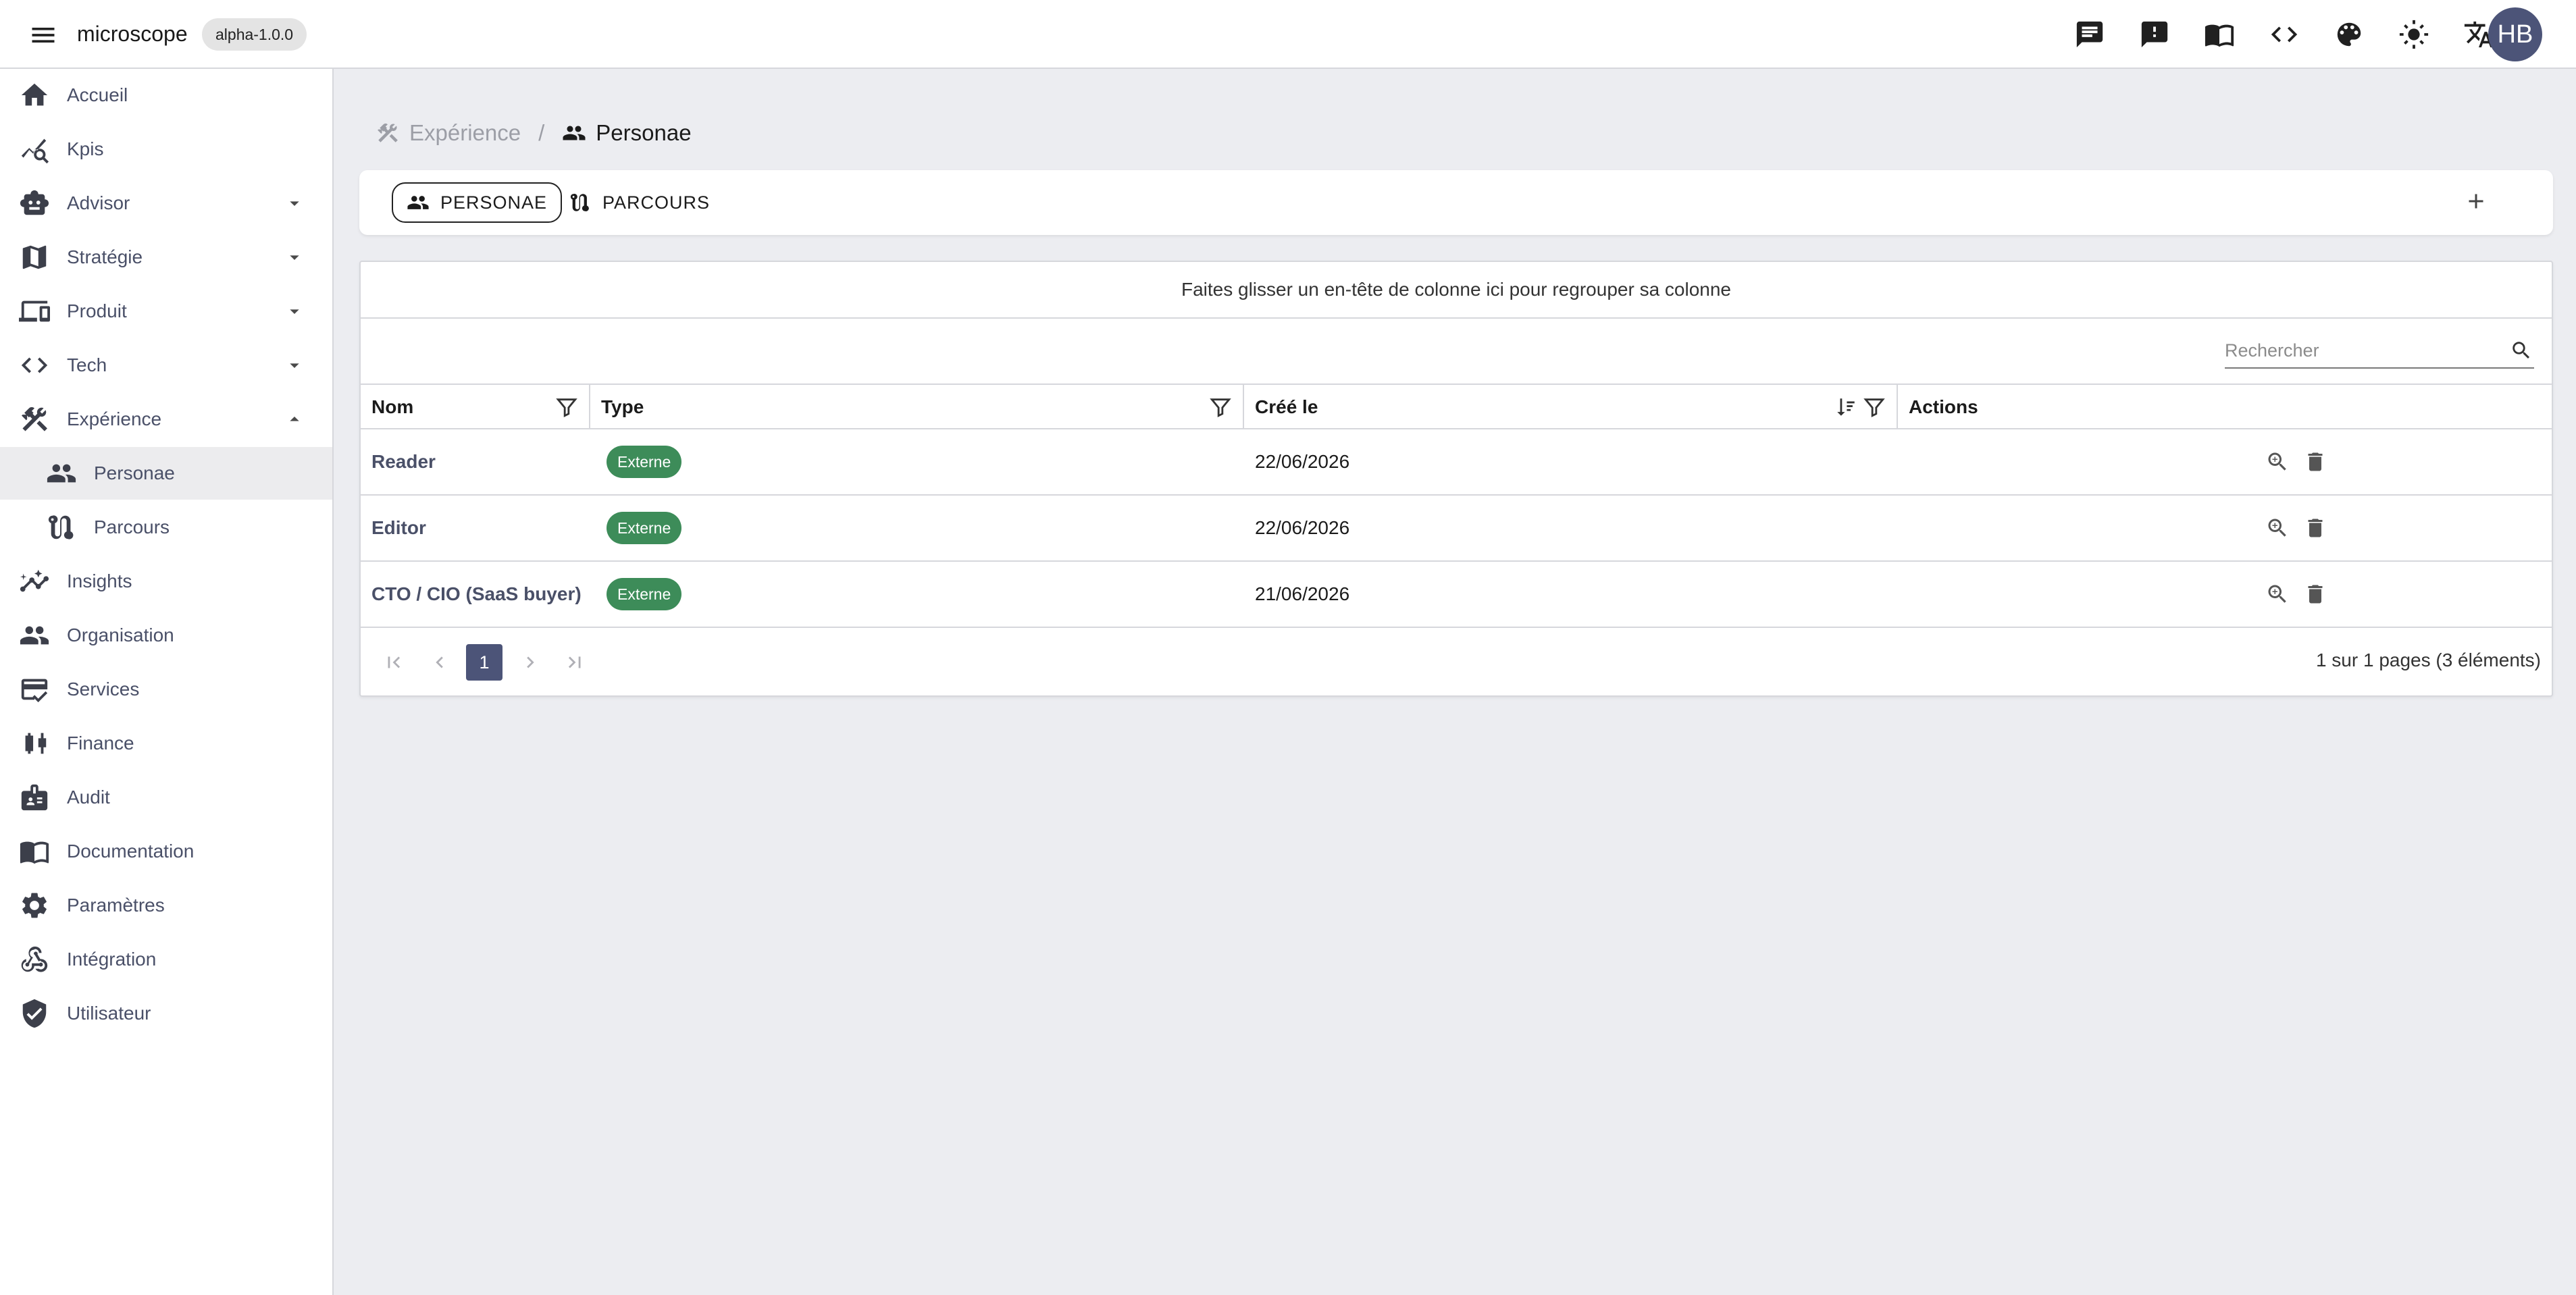 The width and height of the screenshot is (2576, 1295). Describe the element at coordinates (477, 594) in the screenshot. I see `persona-name-link: CTO / CIO (SaaS buyer)` at that location.